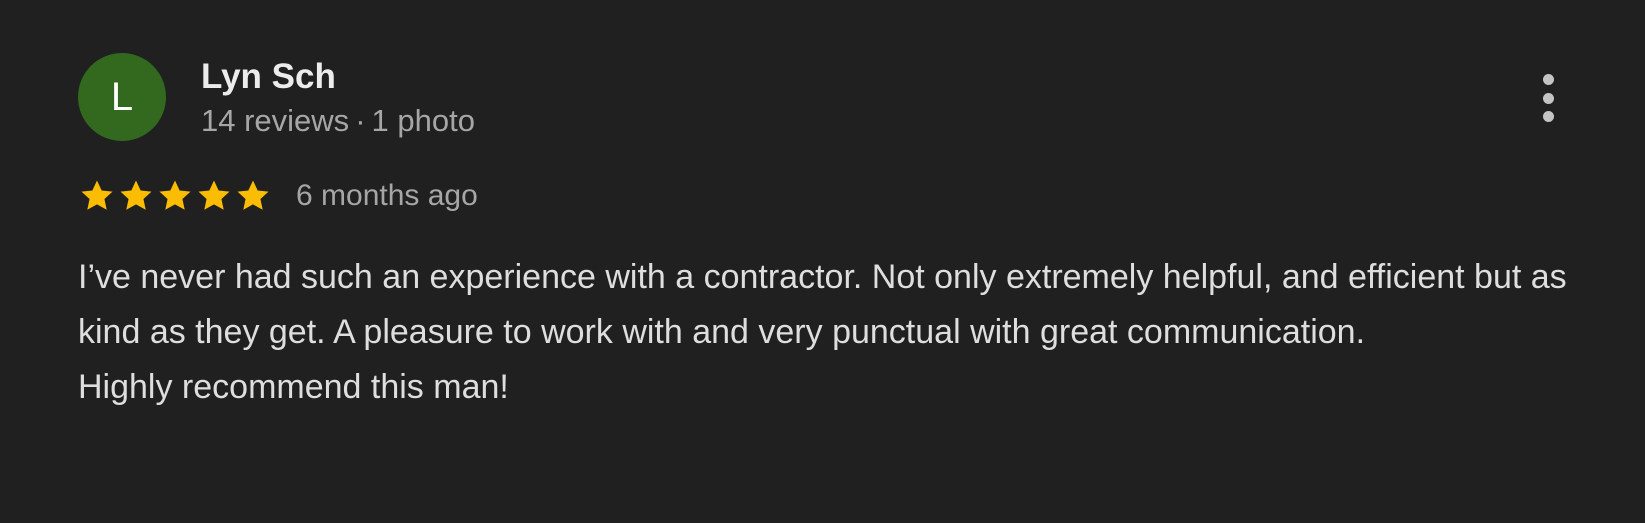  I want to click on star-rating, so click(175, 196).